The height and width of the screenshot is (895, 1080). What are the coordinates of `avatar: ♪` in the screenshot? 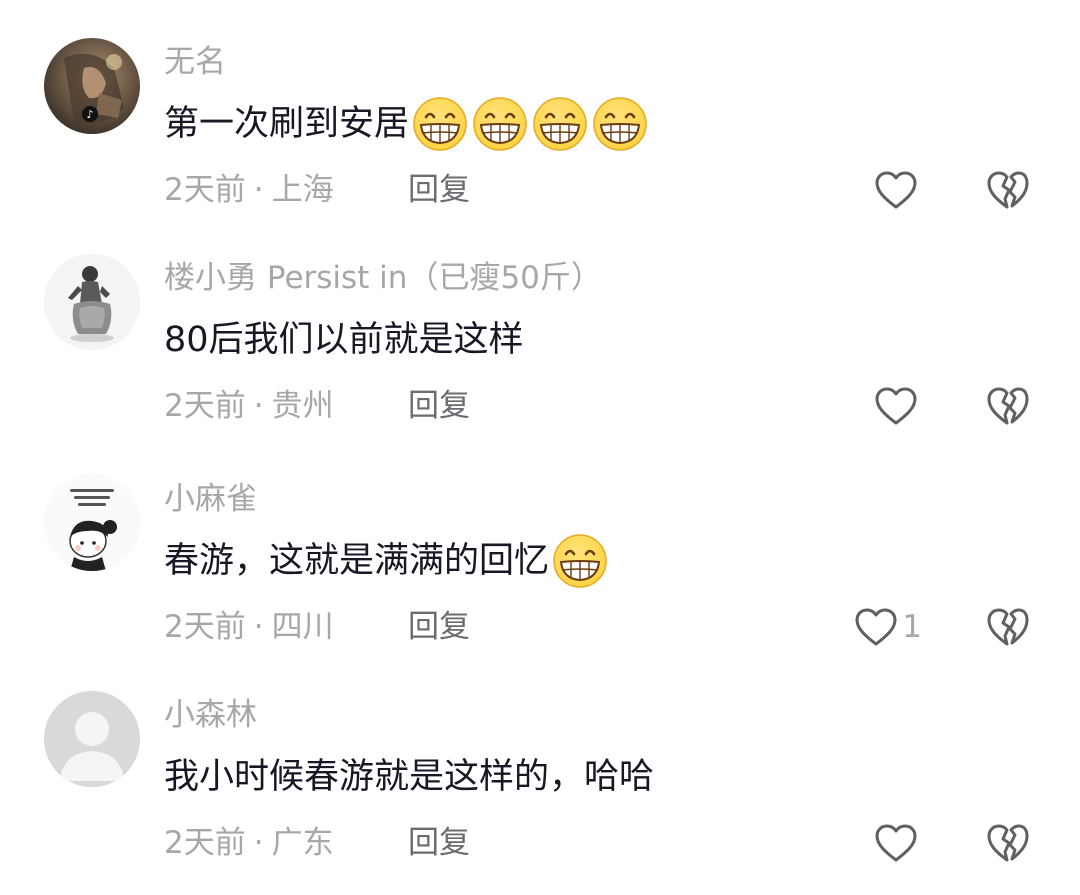 It's located at (92, 86).